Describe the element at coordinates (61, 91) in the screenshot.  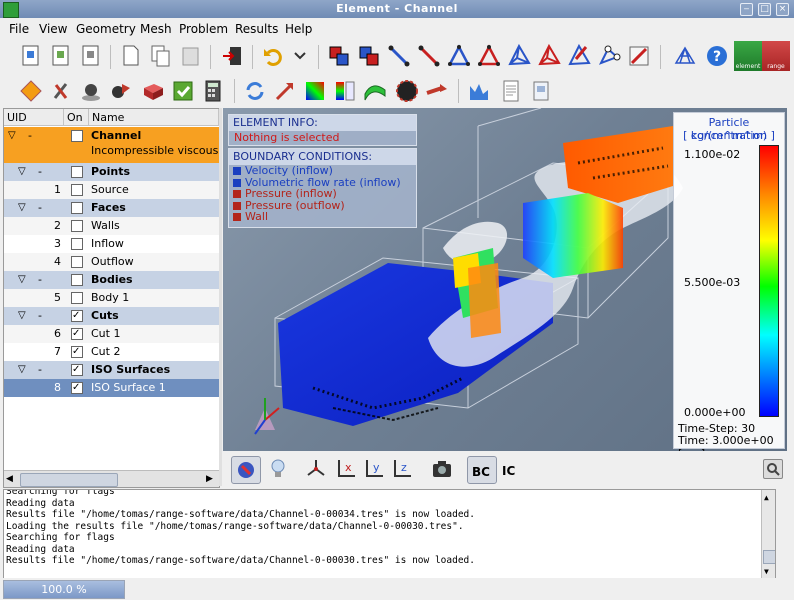
I see `tools-icon` at that location.